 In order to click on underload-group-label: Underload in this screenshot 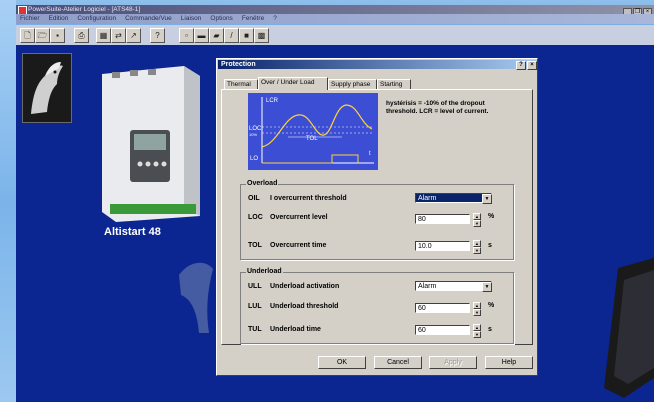, I will do `click(264, 272)`.